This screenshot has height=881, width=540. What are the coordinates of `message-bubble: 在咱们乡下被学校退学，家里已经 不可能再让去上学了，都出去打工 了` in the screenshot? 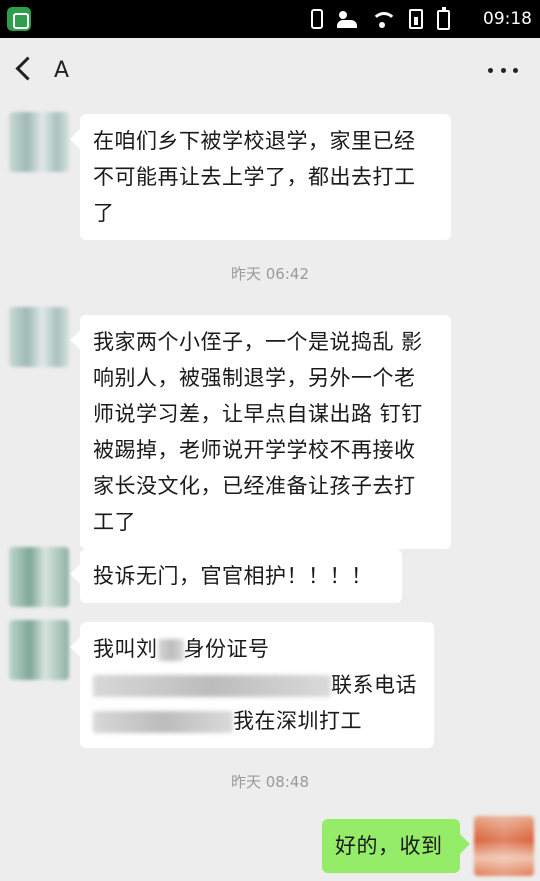 It's located at (265, 177).